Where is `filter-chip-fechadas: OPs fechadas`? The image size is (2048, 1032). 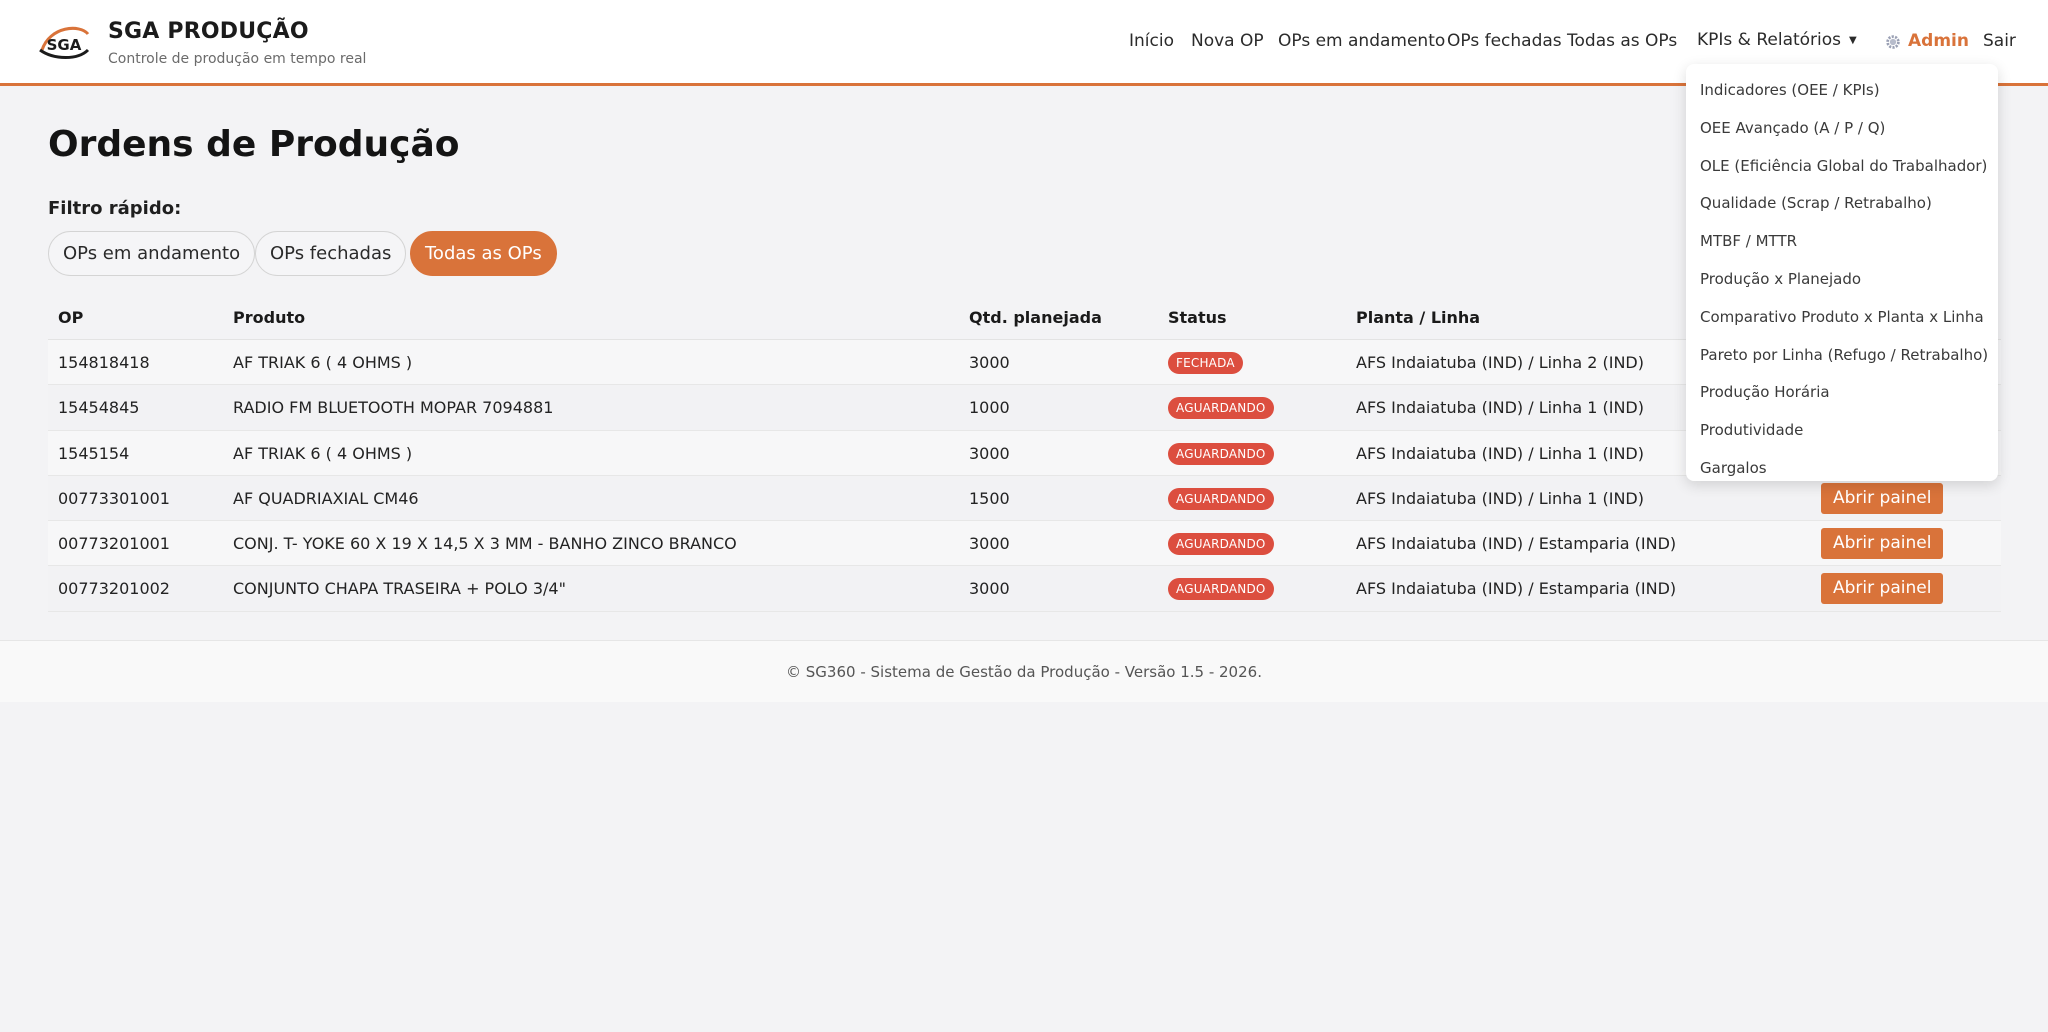 filter-chip-fechadas: OPs fechadas is located at coordinates (331, 253).